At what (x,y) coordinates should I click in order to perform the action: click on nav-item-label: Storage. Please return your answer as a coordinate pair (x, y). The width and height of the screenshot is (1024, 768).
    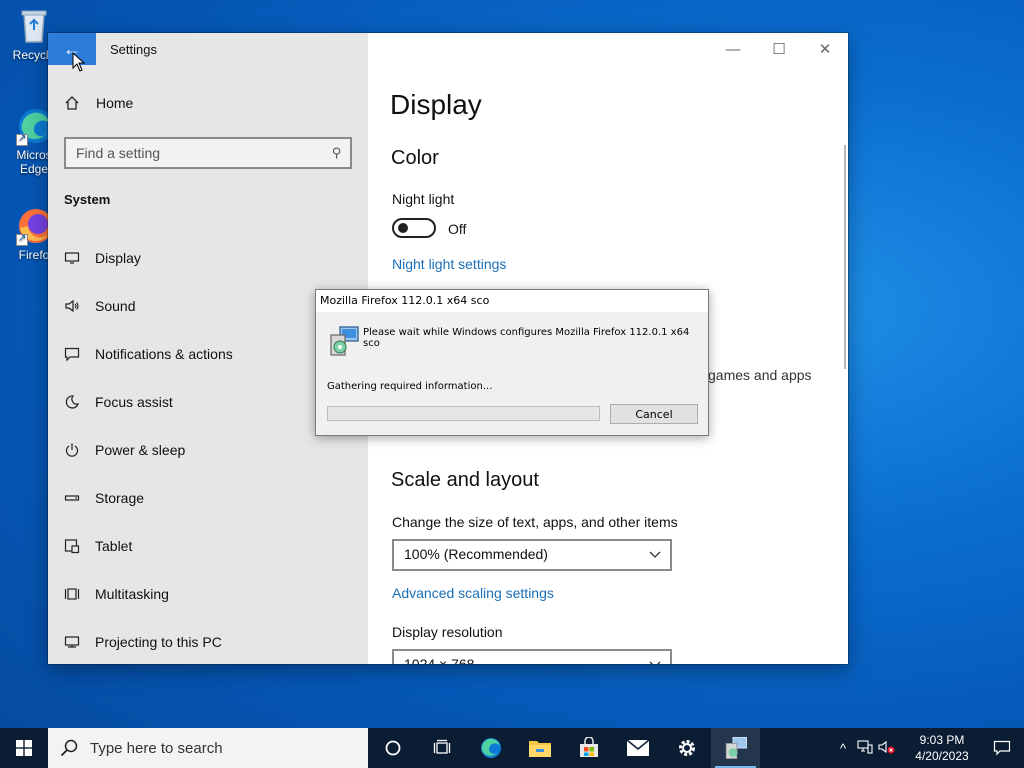
    Looking at the image, I should click on (120, 498).